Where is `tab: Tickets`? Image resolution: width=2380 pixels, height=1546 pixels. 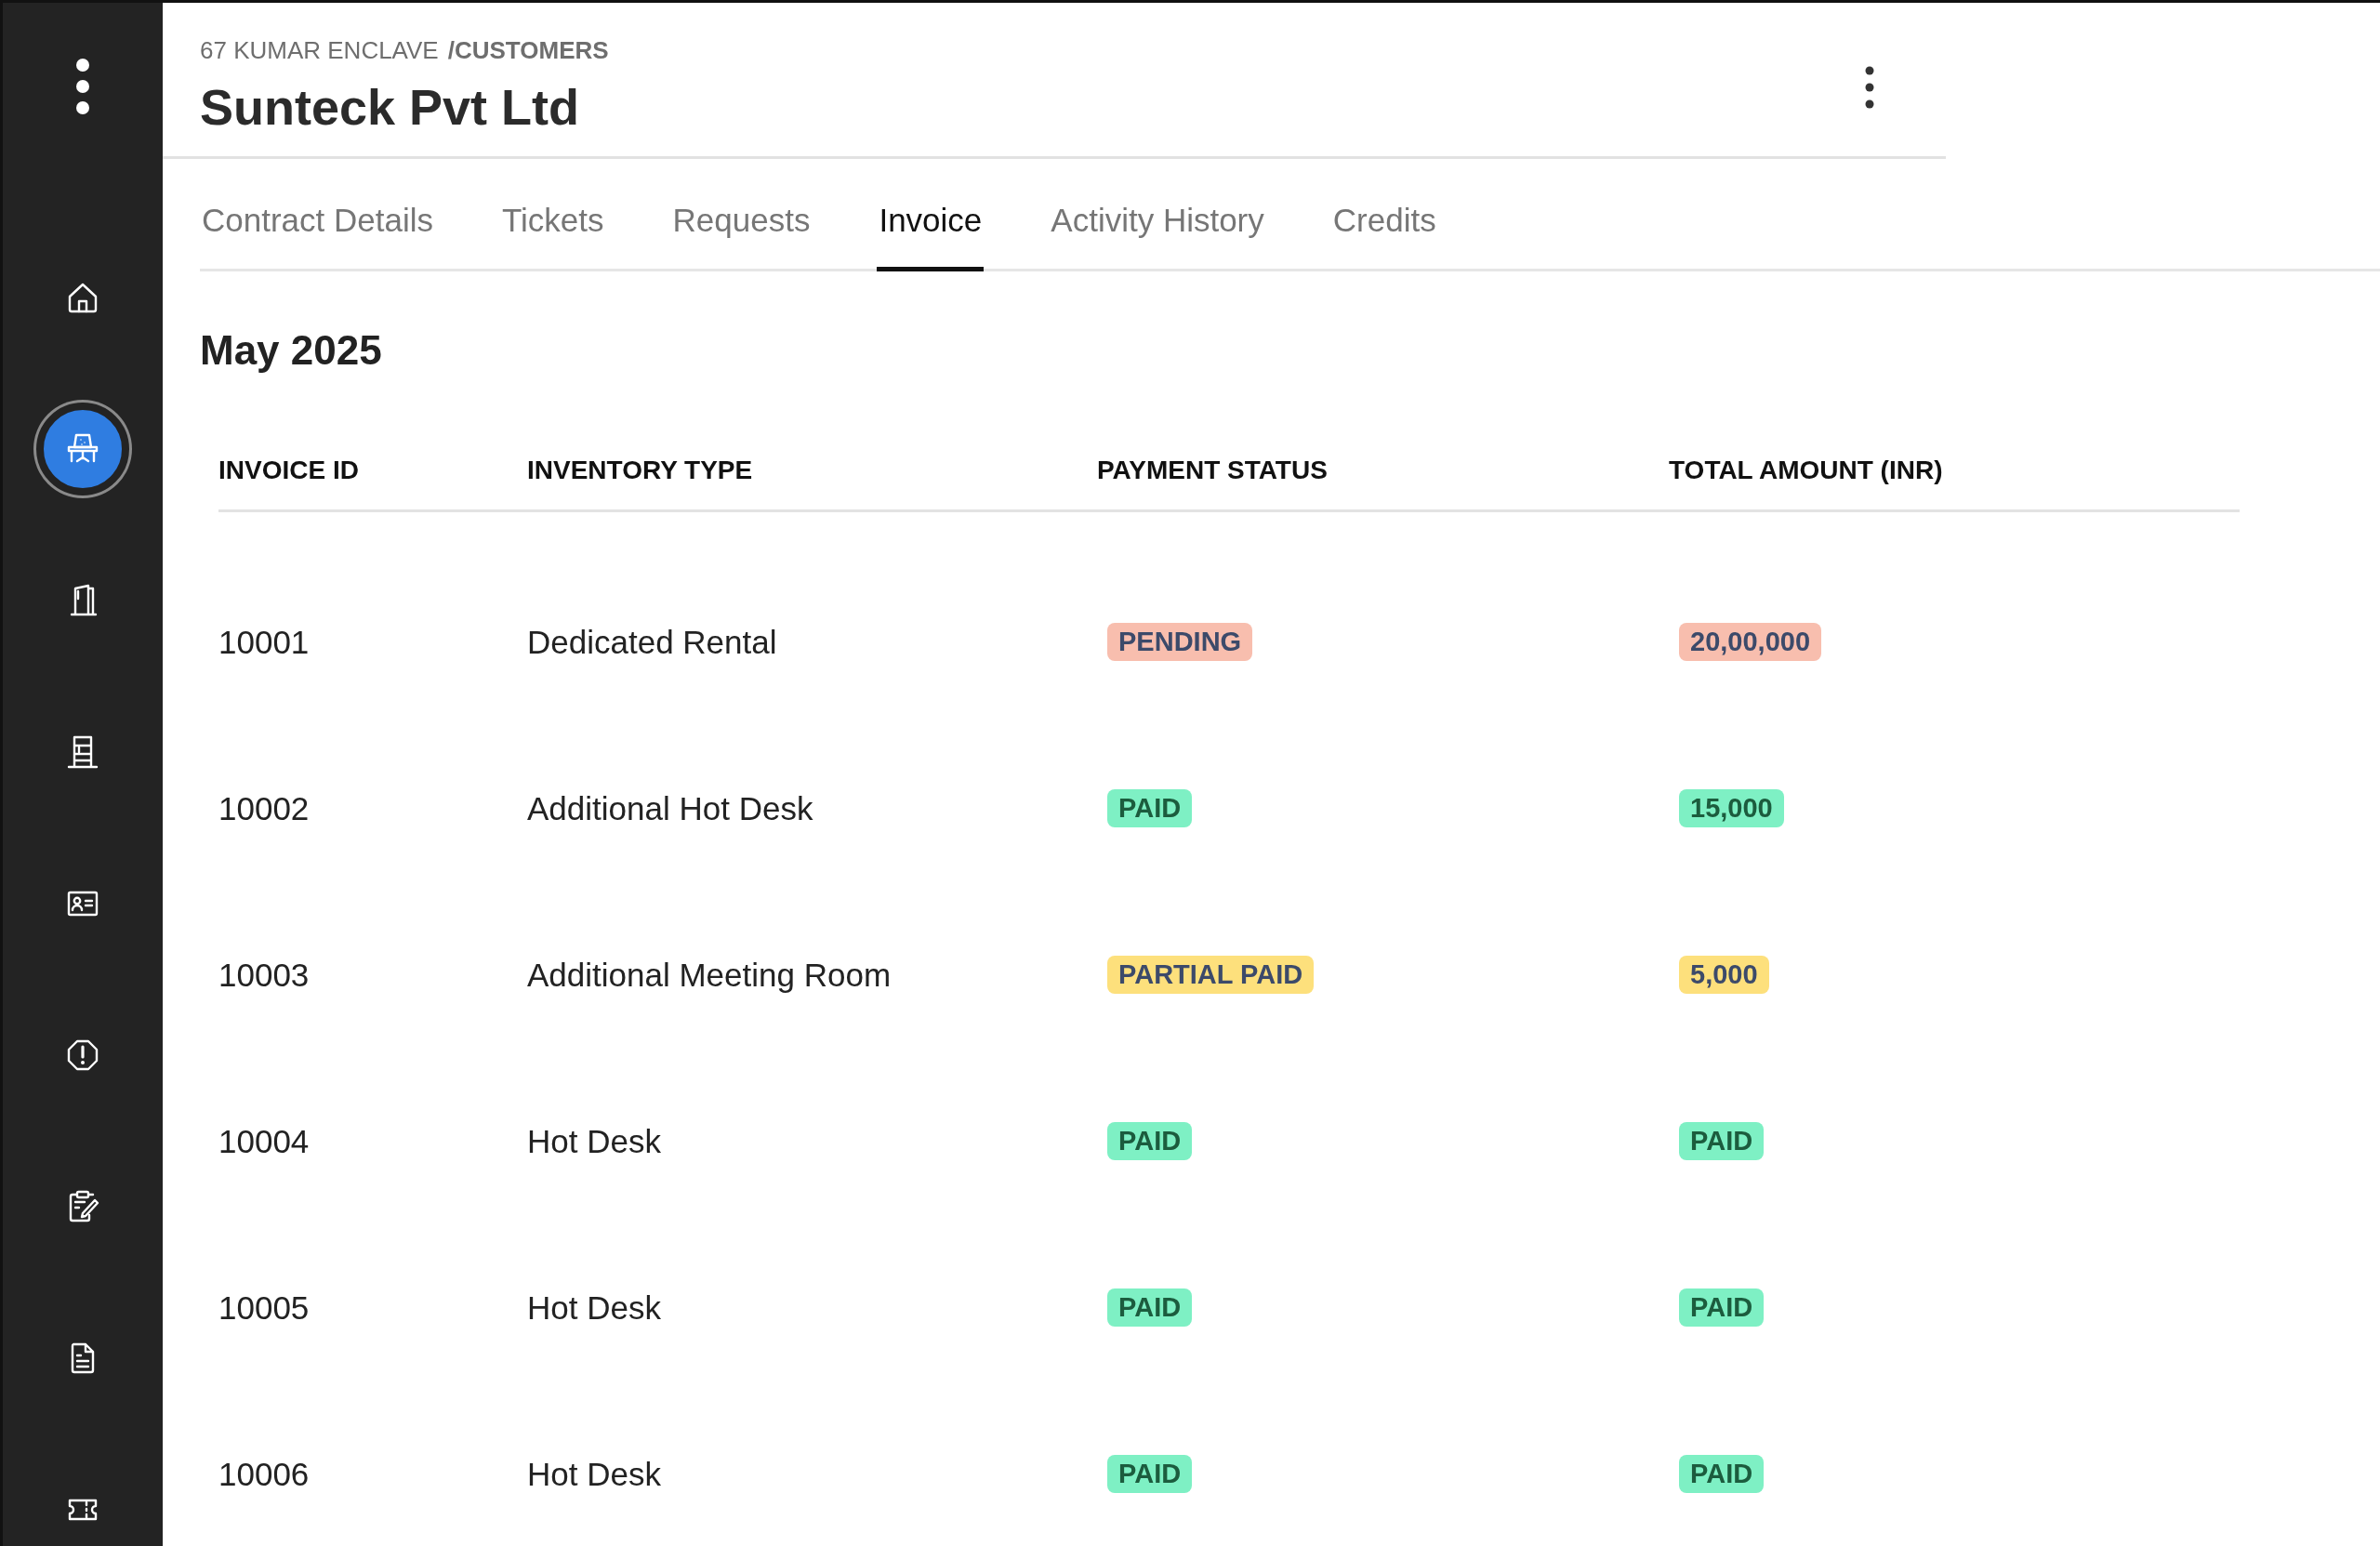 tab: Tickets is located at coordinates (553, 236).